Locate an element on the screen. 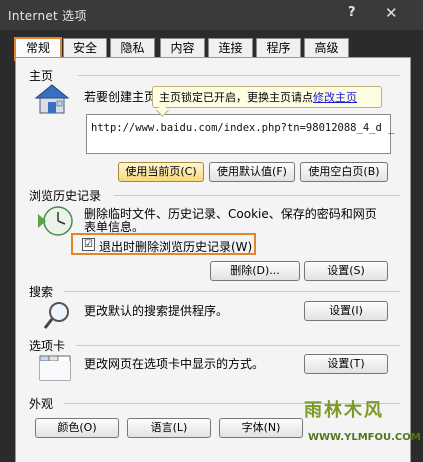  watermark-text: 雨林木风 is located at coordinates (344, 410).